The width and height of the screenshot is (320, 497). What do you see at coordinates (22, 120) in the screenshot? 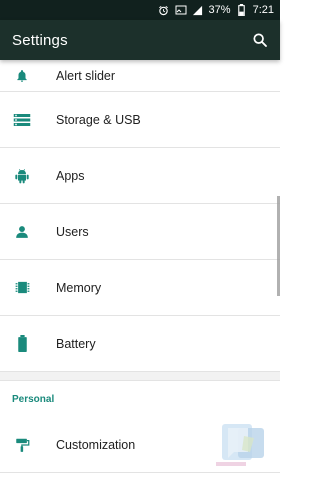
I see `storage-icon` at bounding box center [22, 120].